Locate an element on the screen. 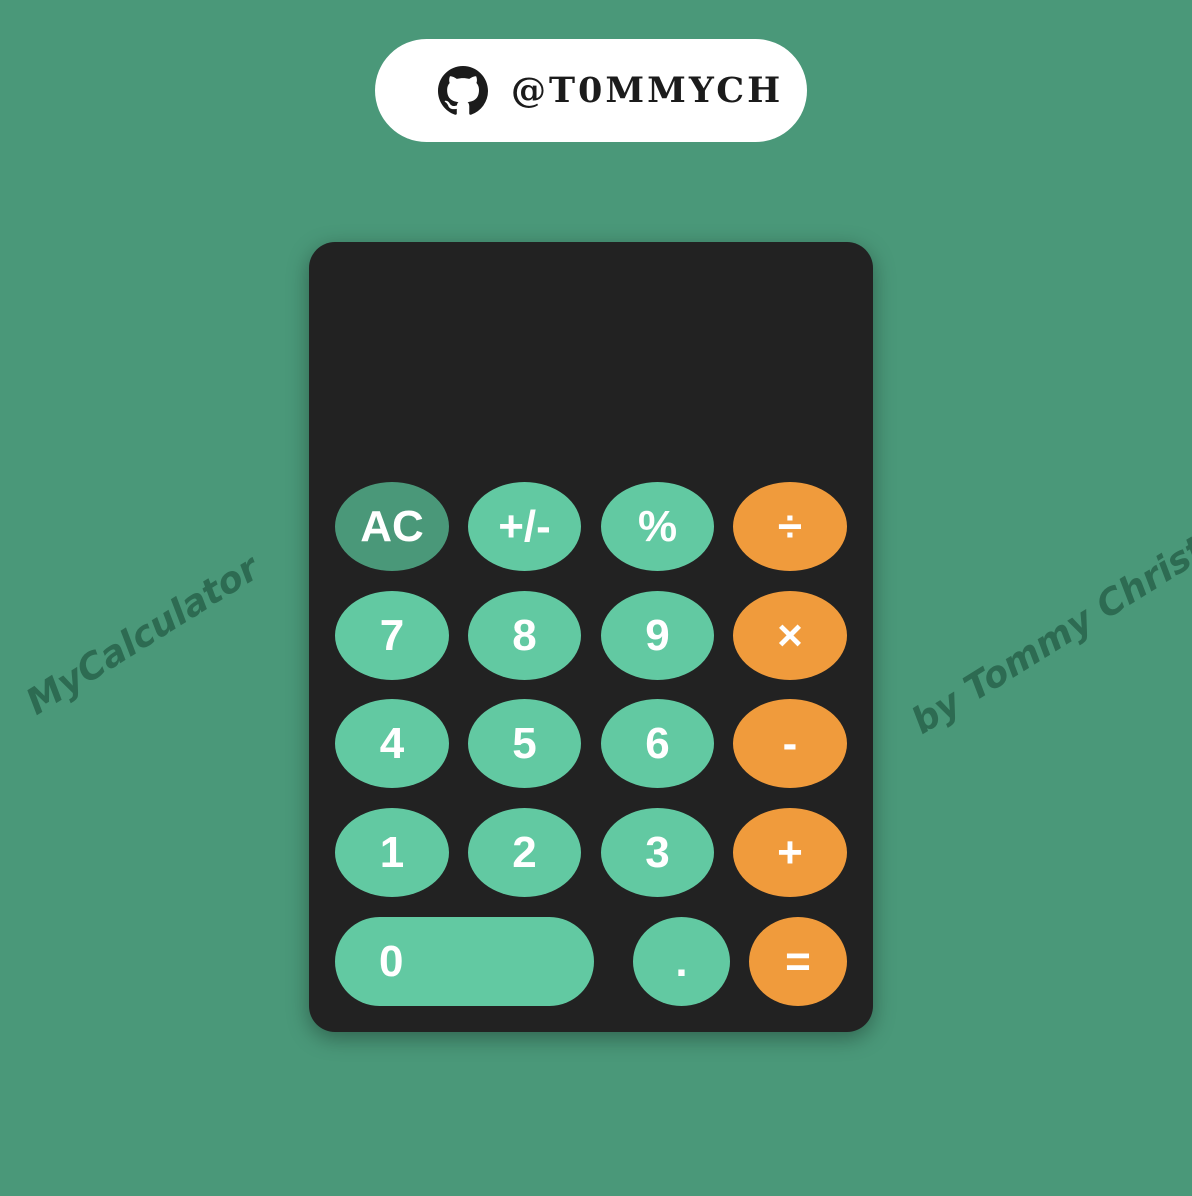 This screenshot has height=1196, width=1192. add-button: + is located at coordinates (790, 852).